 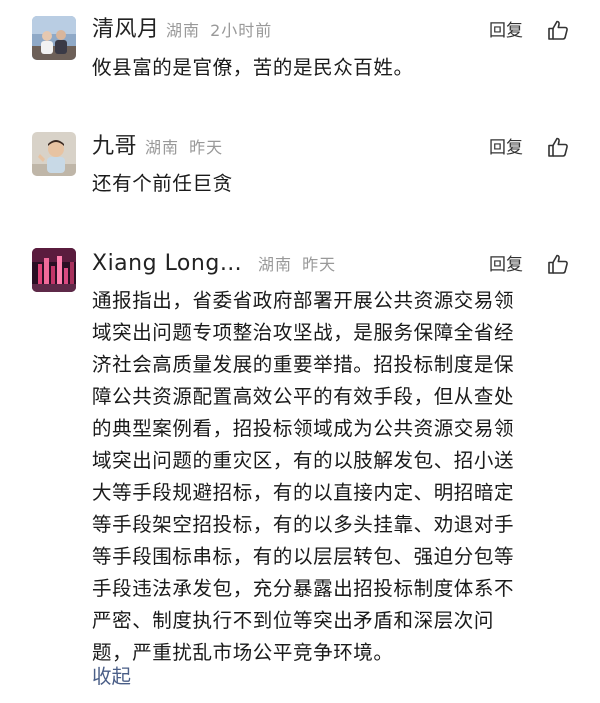 I want to click on comment-text: 攸县富的是官僚，苦的是民众百姓。, so click(x=253, y=67).